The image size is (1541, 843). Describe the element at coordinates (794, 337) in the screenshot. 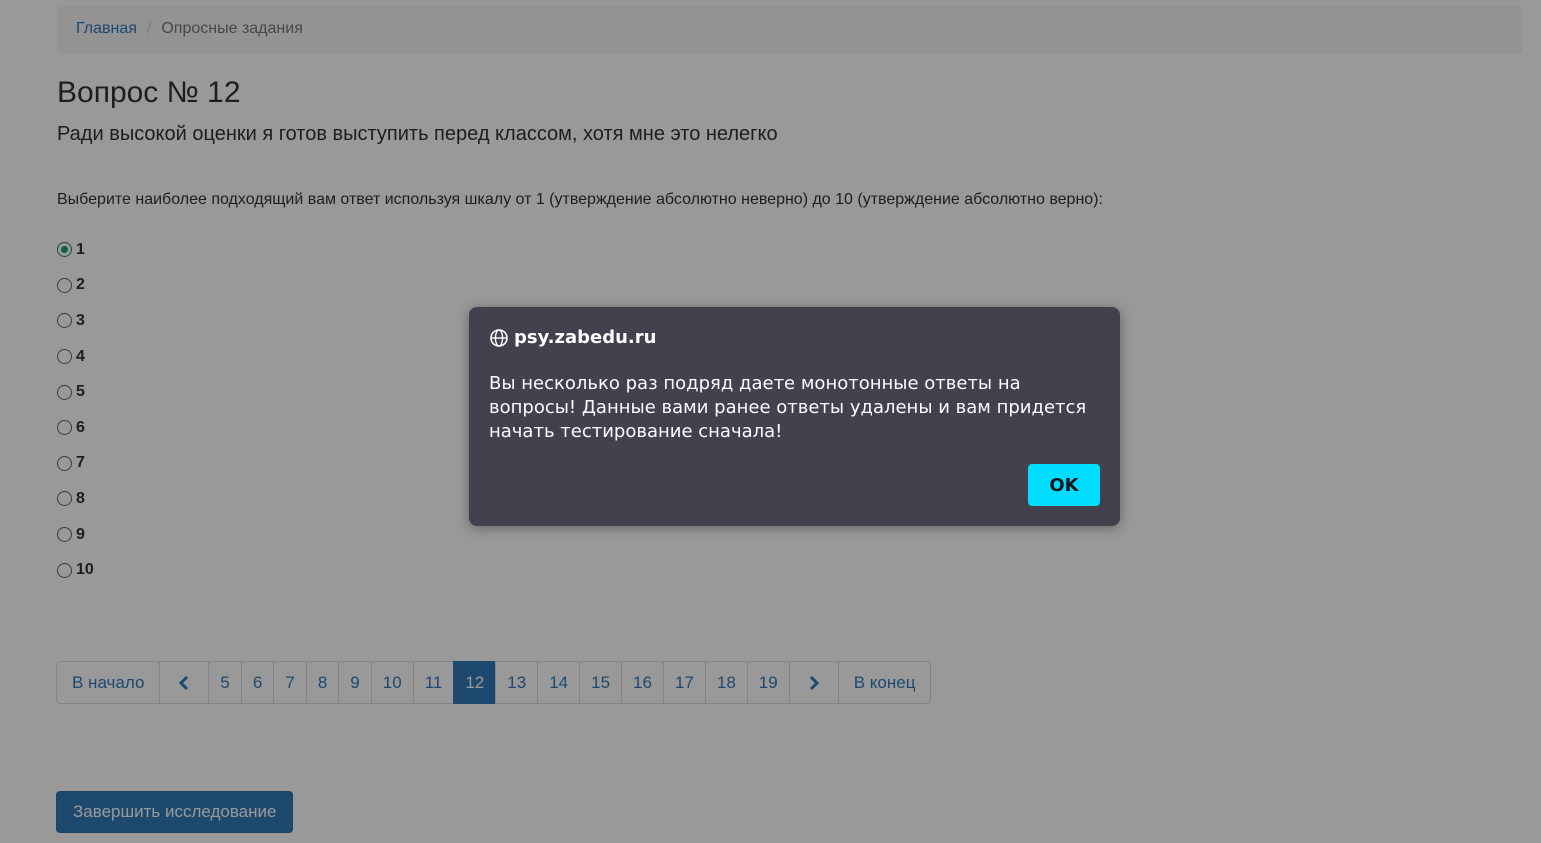

I see `dialog-header: psy.zabedu.ru` at that location.